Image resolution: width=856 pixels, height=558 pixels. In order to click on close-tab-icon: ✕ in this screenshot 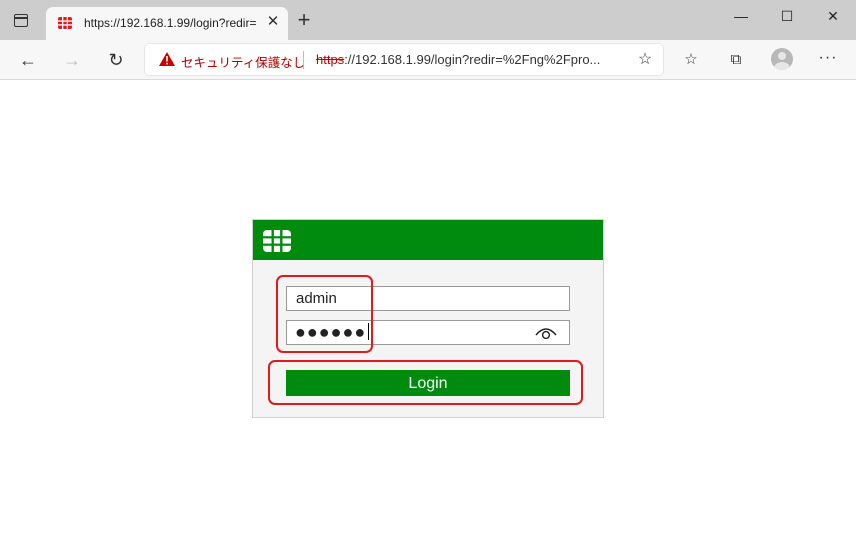, I will do `click(273, 22)`.